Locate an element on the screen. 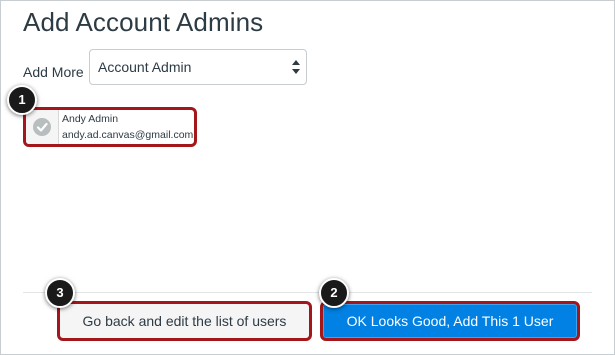 This screenshot has height=355, width=615. go-back-button: Go back and edit the list of users is located at coordinates (184, 321).